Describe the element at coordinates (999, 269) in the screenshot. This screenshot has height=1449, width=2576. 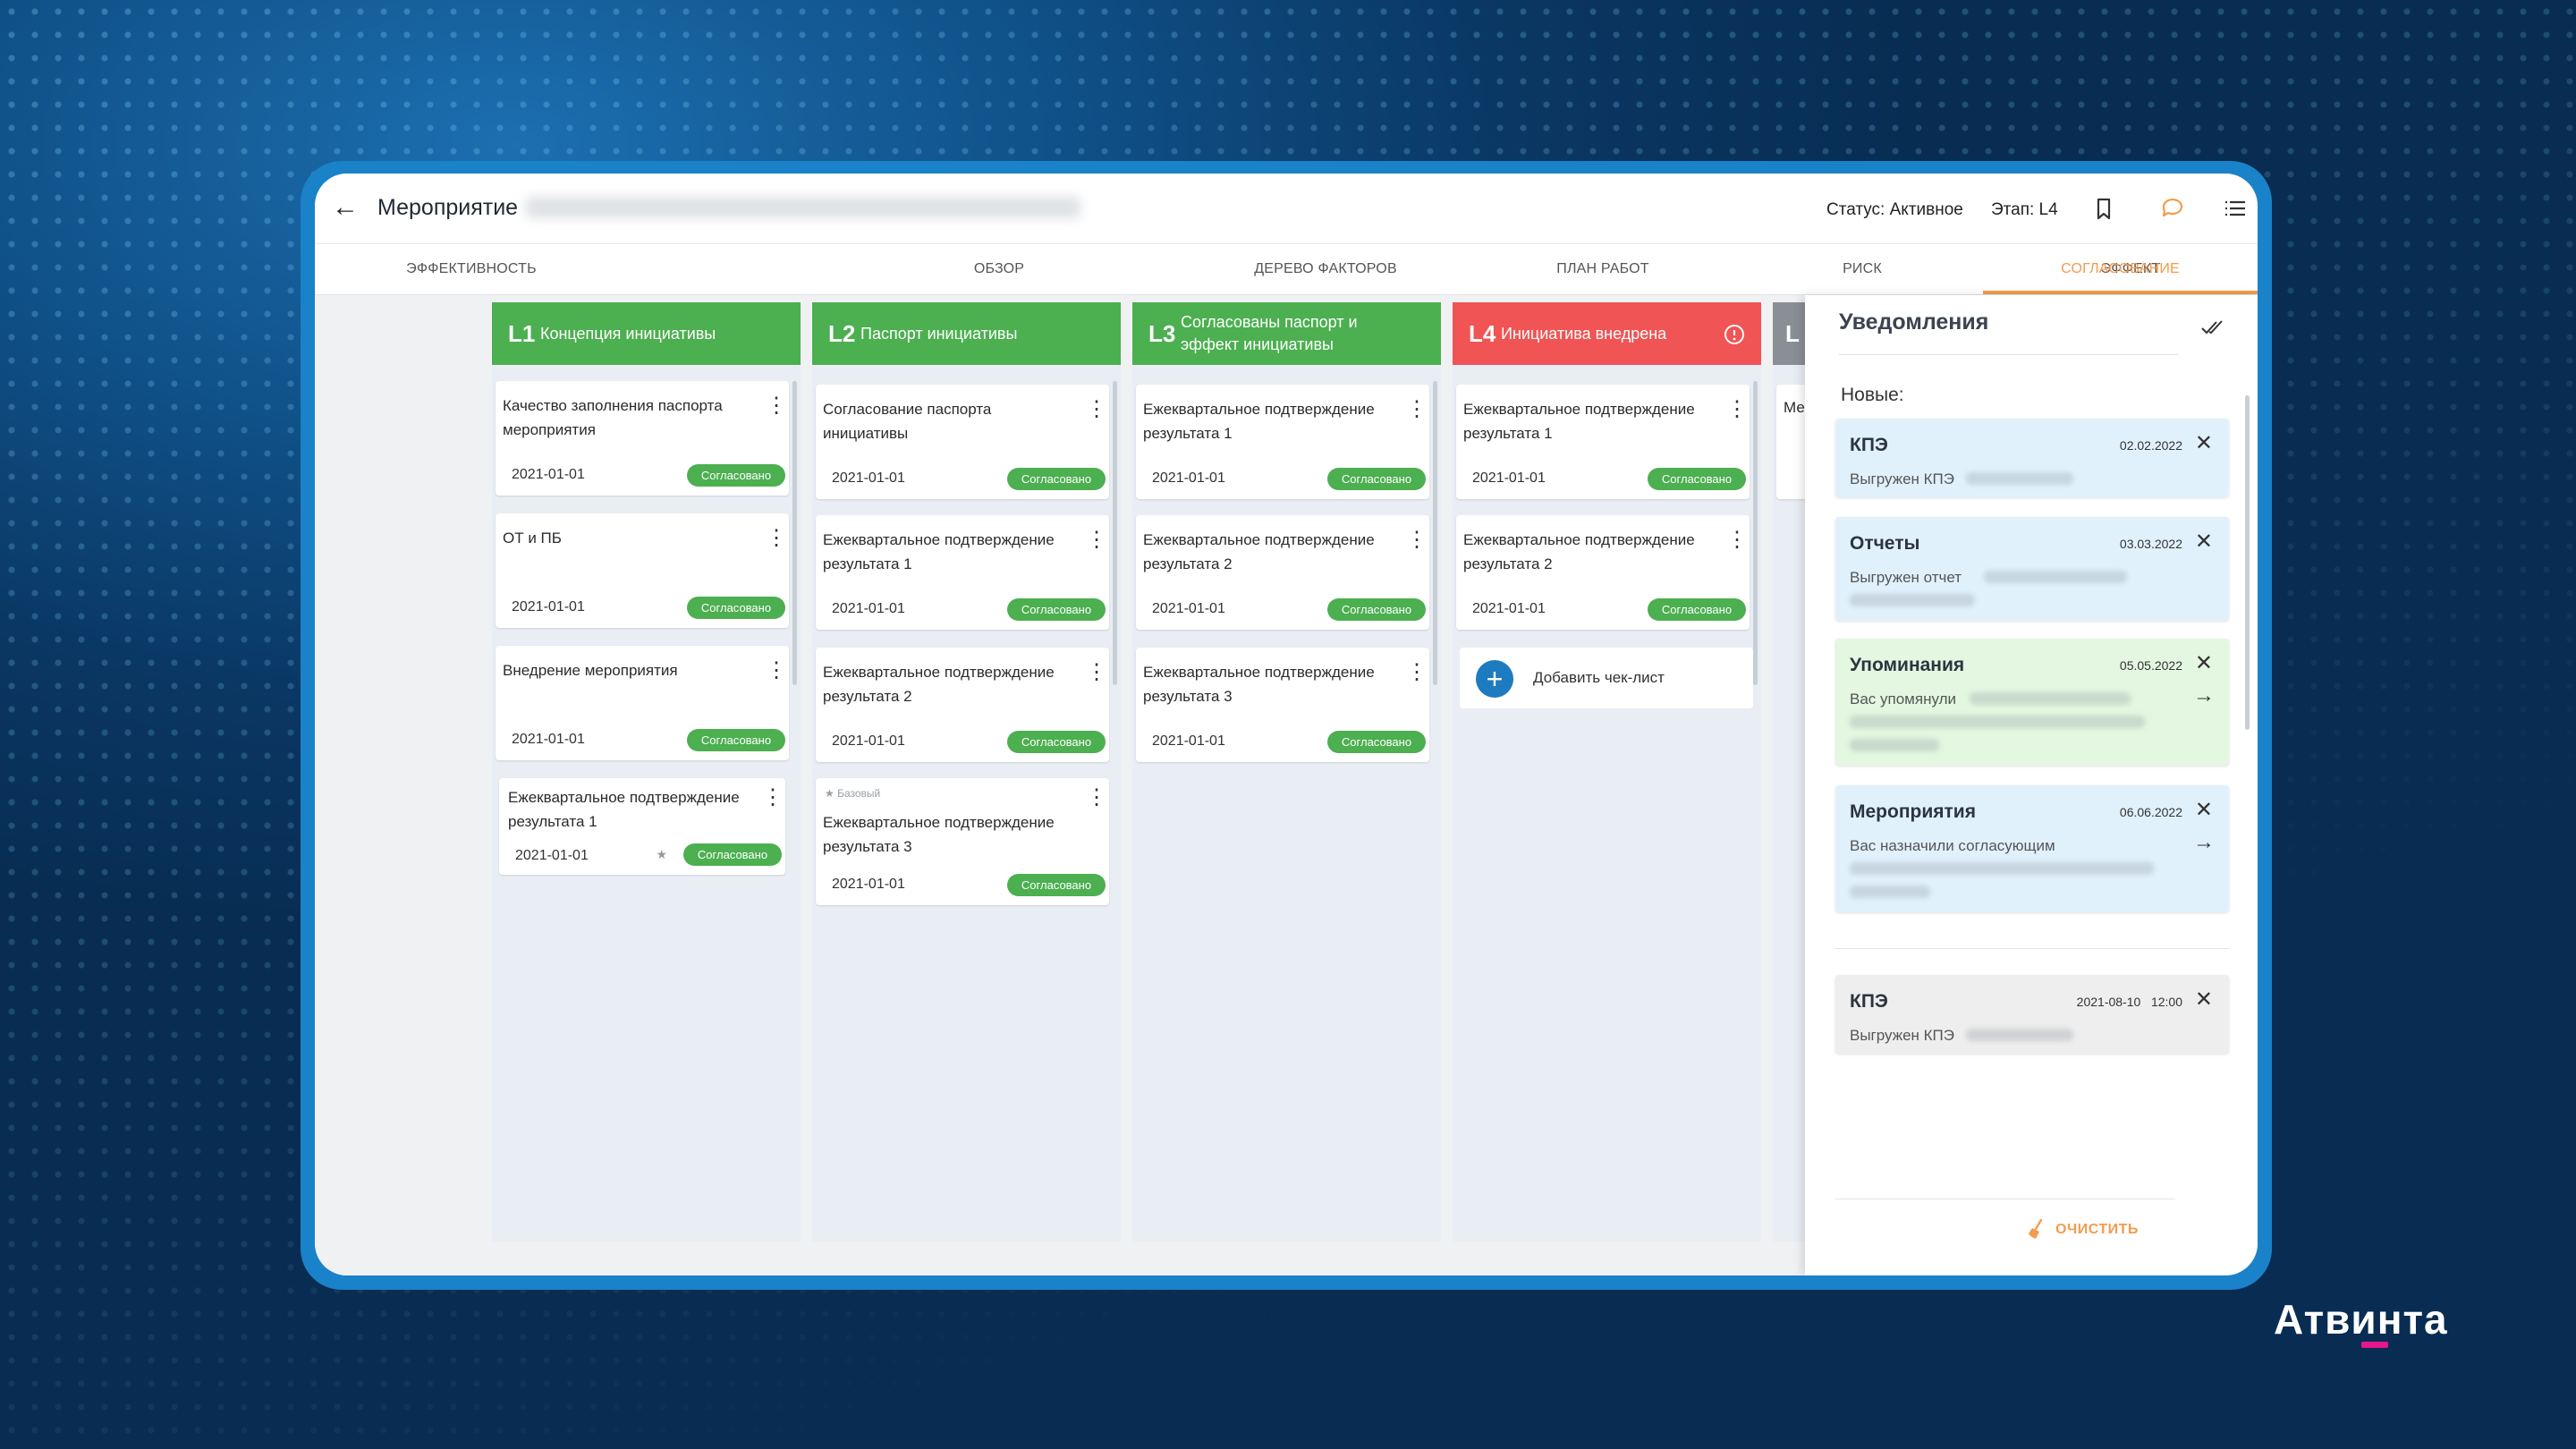
I see `tab-overview: ОБЗОР` at that location.